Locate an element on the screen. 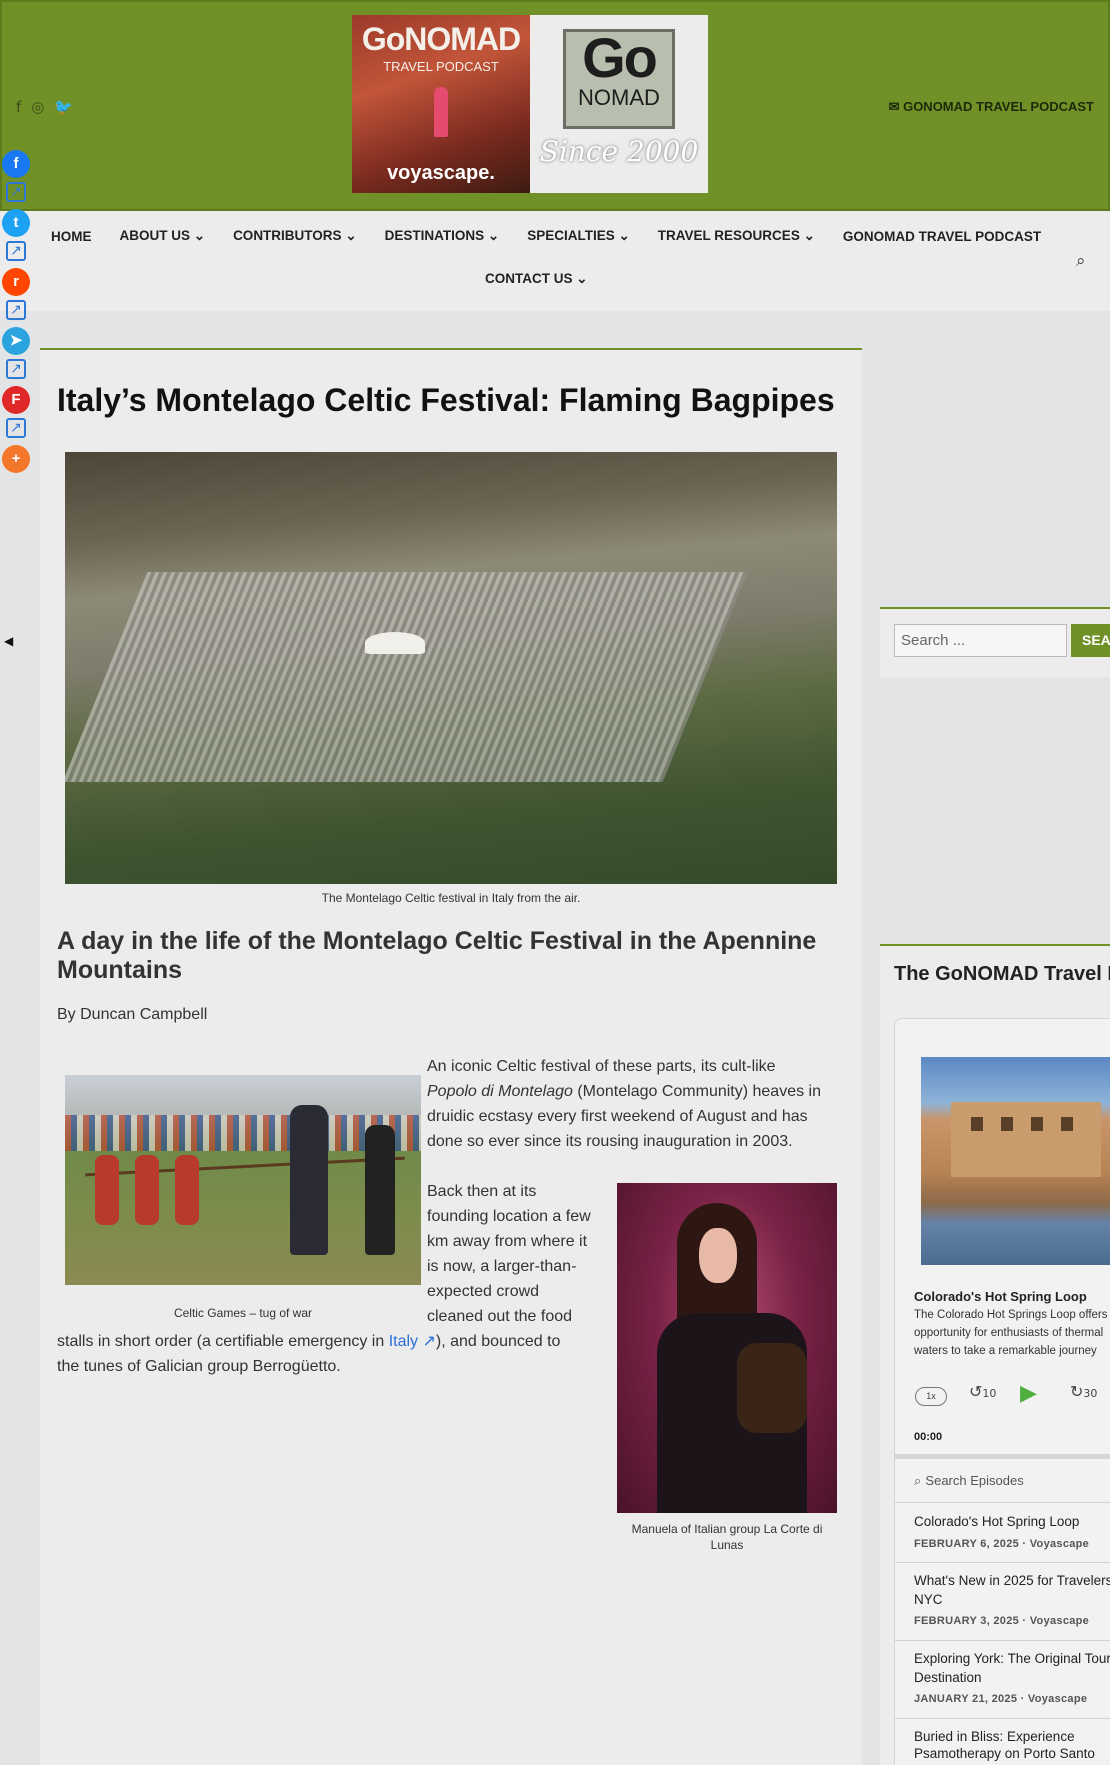  desc-line: waters to take a remarkable journey is located at coordinates (1005, 1351).